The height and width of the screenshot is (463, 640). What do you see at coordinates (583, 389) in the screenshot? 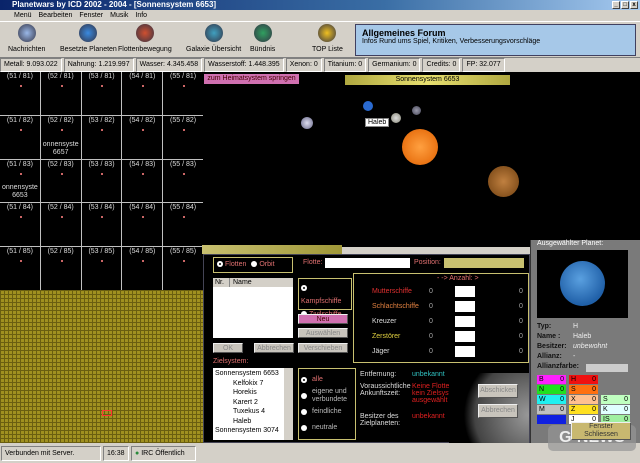
I see `legend-entry: S0` at bounding box center [583, 389].